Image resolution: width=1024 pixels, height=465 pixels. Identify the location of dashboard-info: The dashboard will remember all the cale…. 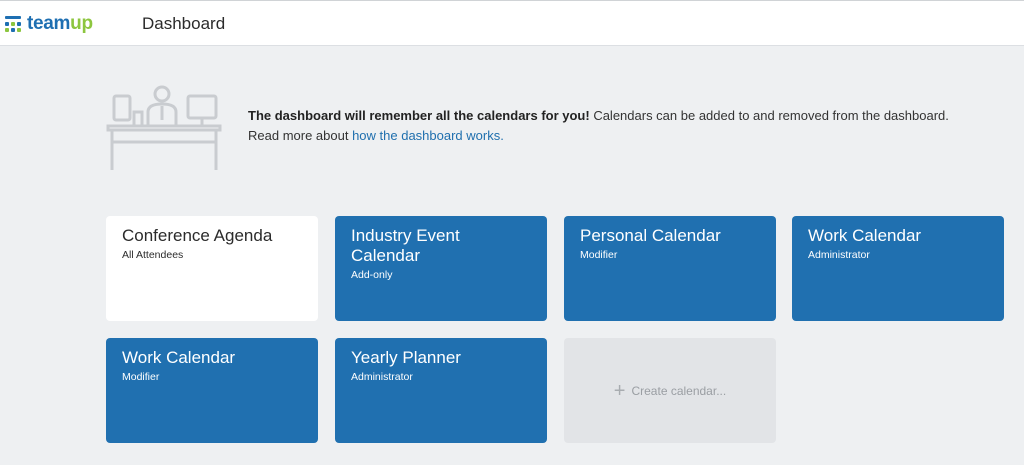
(628, 126).